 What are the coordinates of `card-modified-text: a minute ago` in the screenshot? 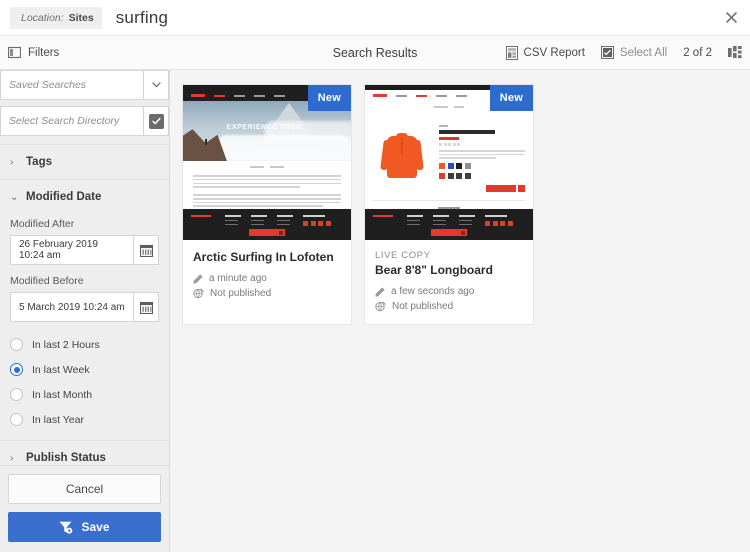 It's located at (238, 278).